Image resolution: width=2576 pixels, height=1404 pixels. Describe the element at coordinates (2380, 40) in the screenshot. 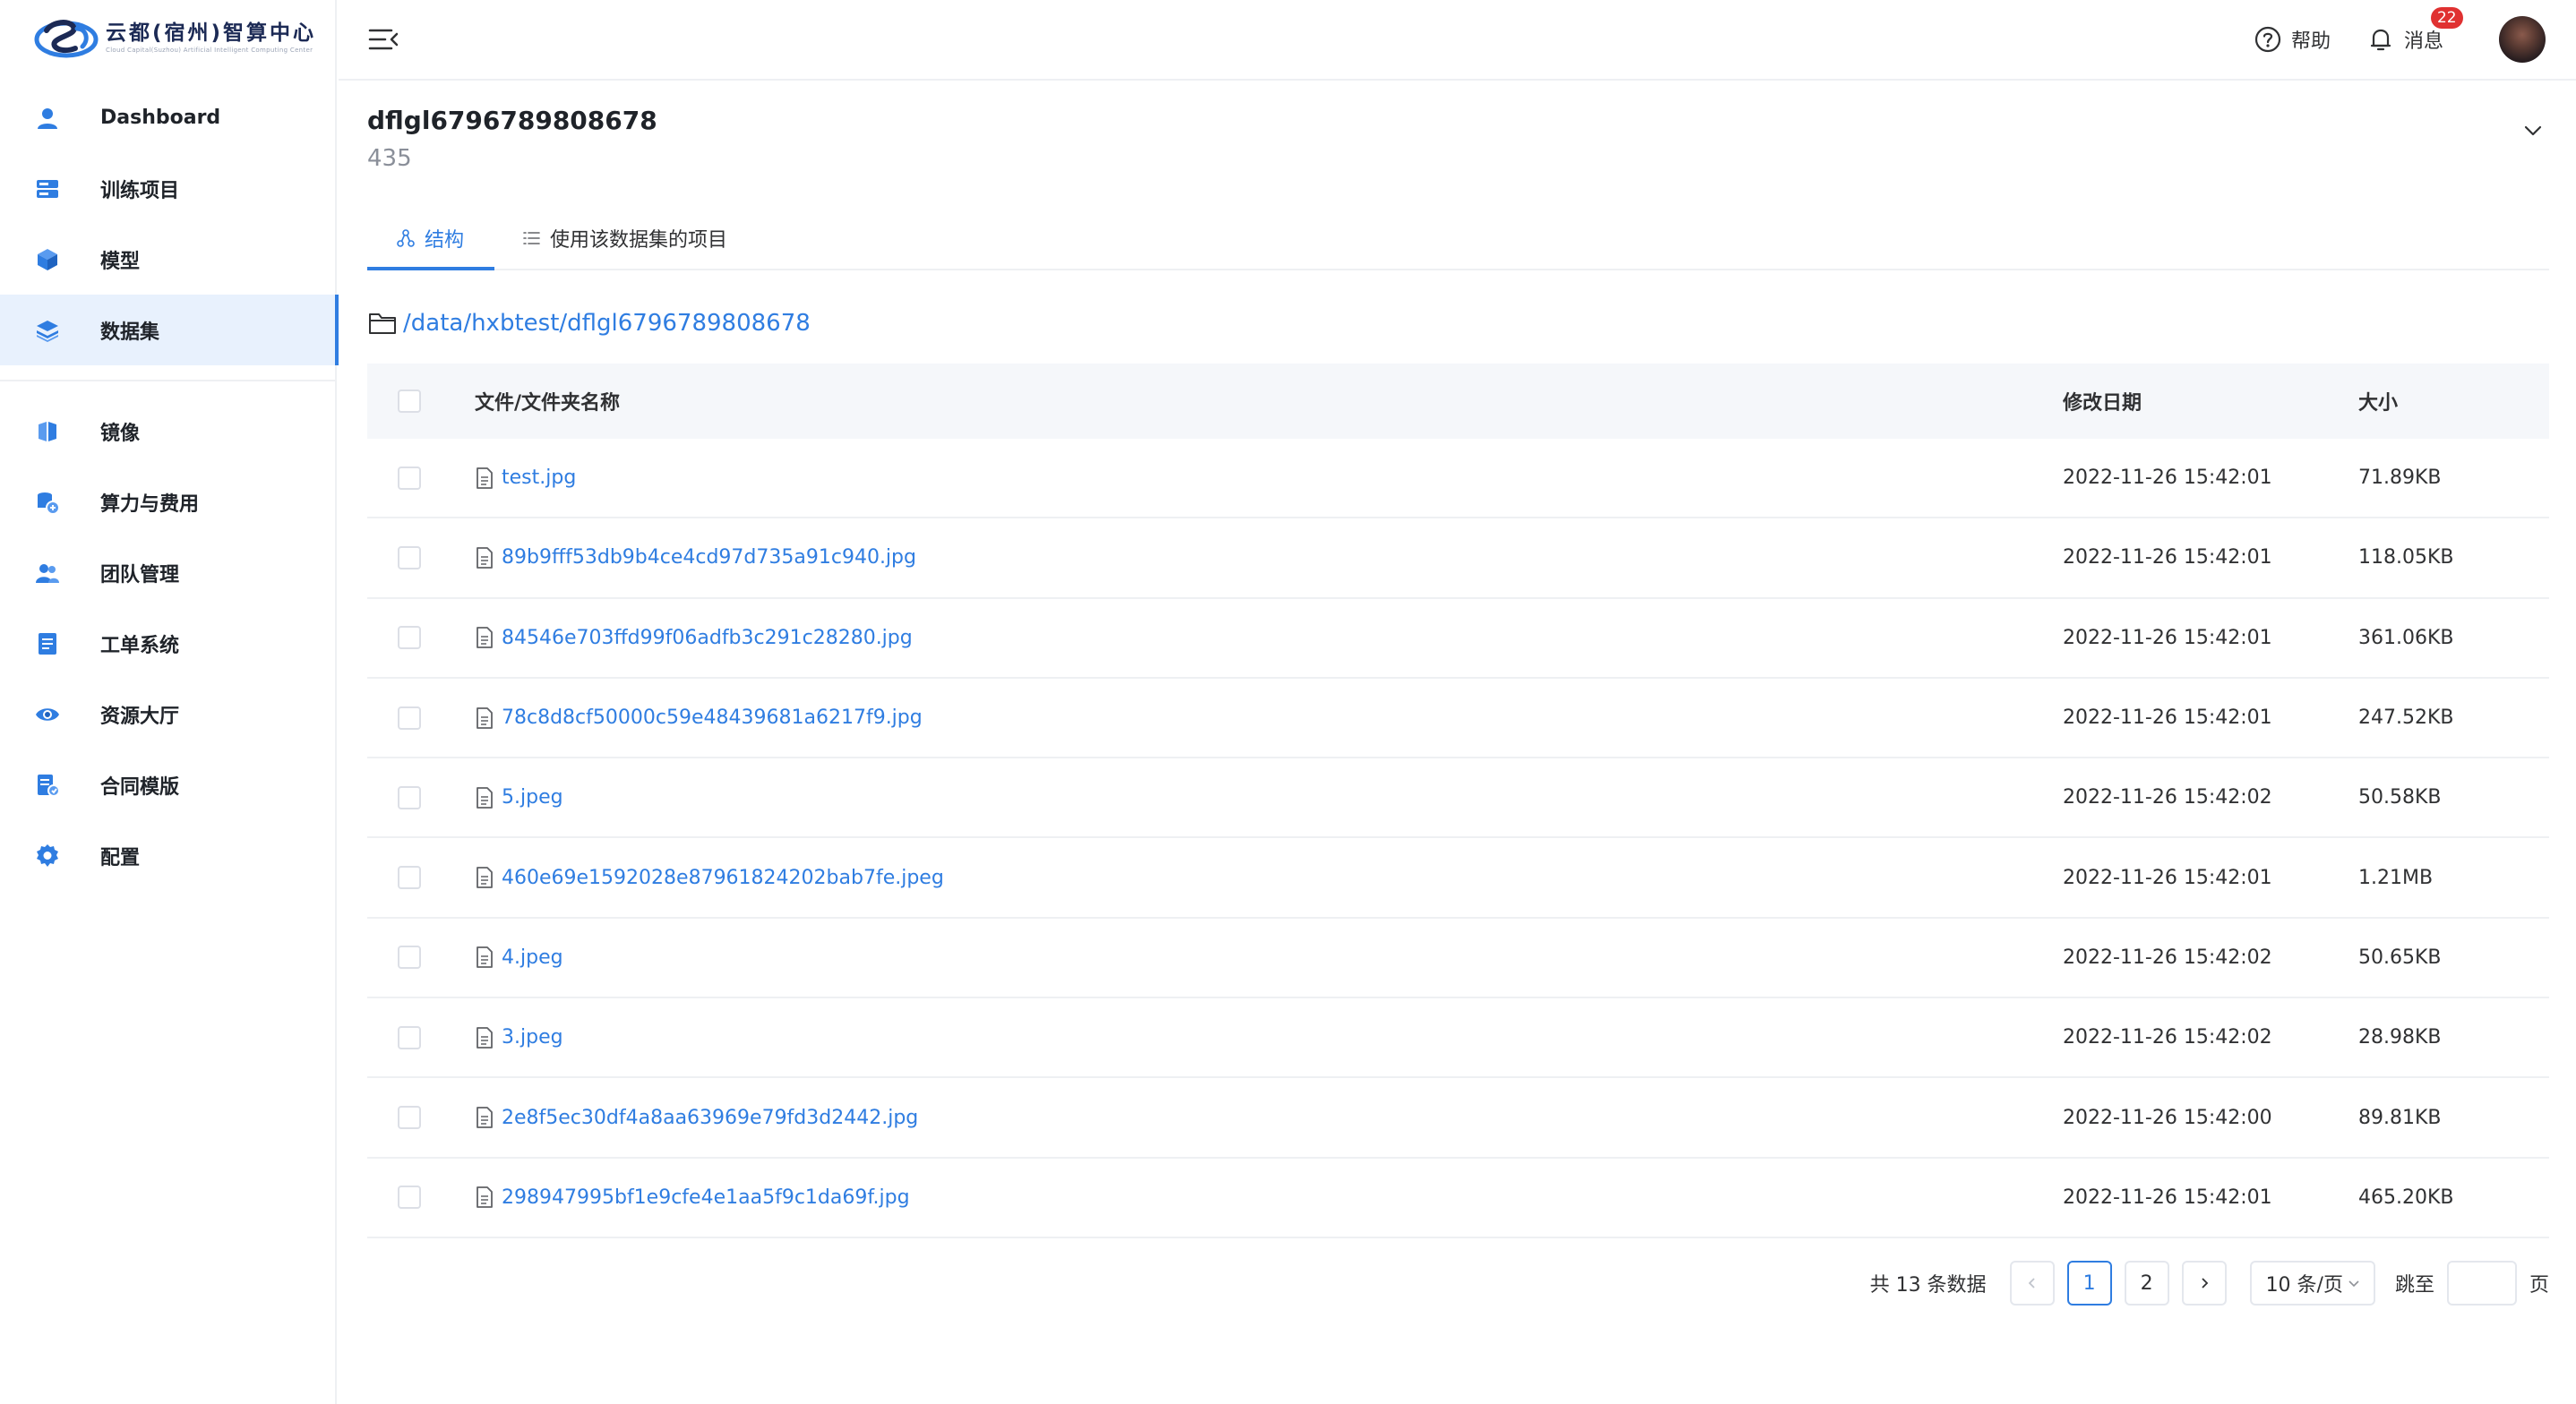

I see `bell-icon` at that location.